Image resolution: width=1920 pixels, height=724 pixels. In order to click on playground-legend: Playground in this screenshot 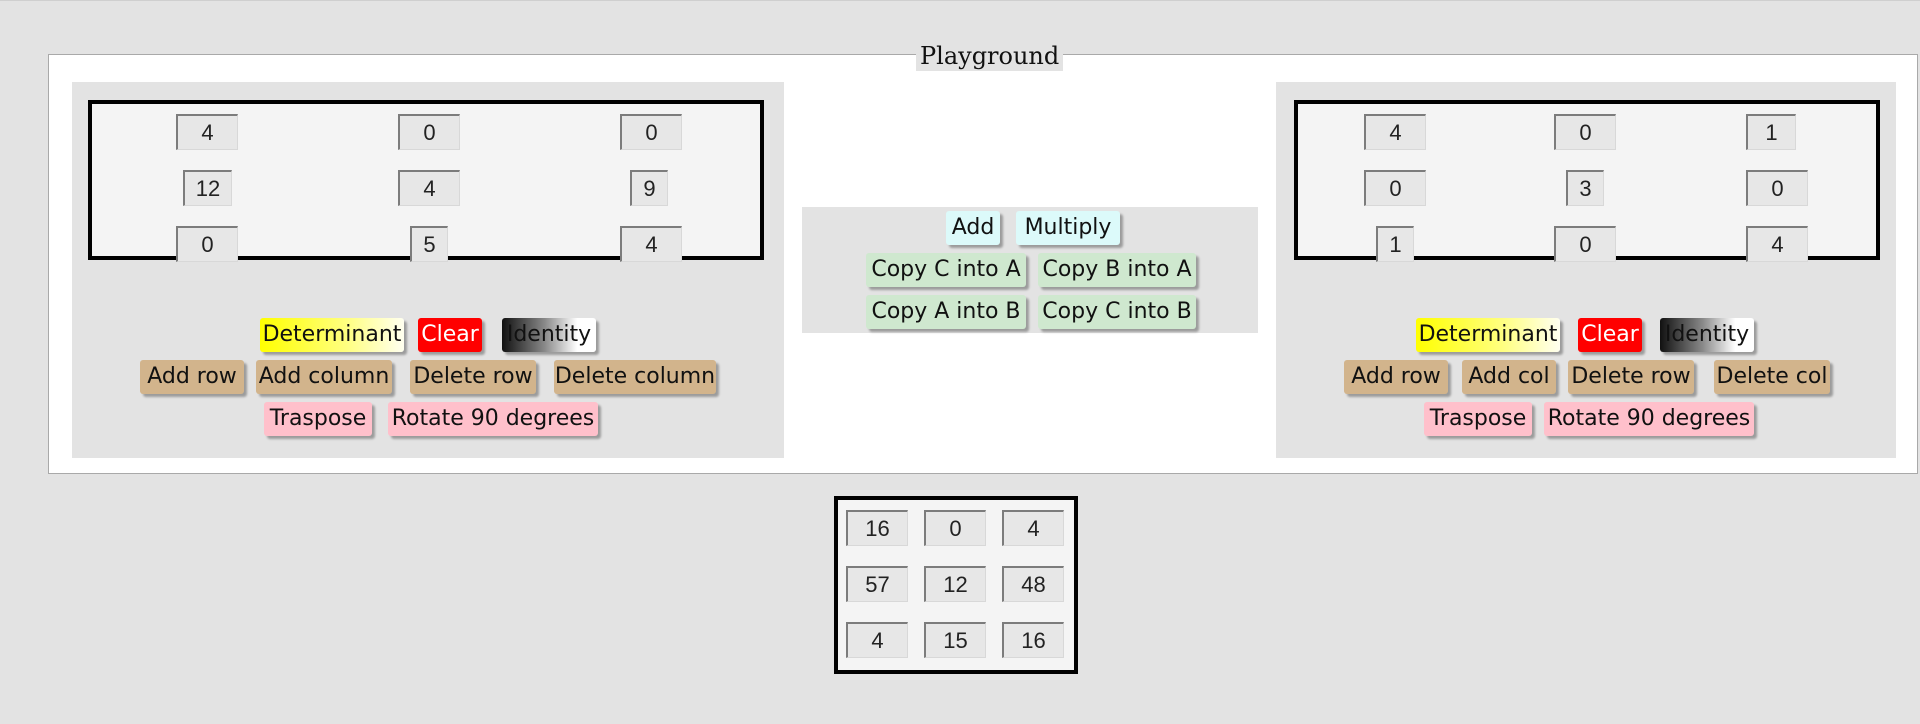, I will do `click(990, 56)`.